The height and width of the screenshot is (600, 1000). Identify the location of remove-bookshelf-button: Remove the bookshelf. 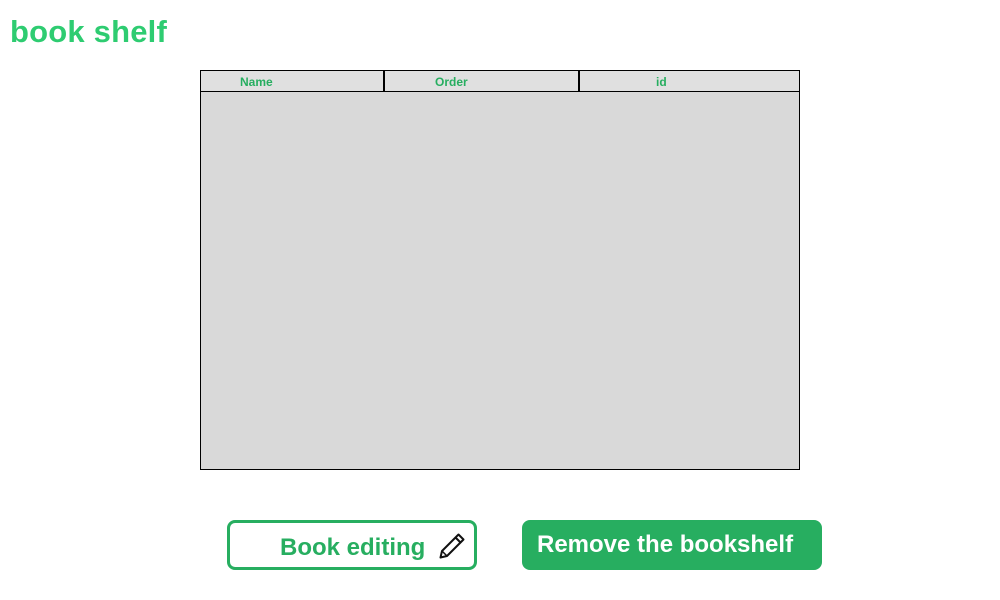
(672, 545).